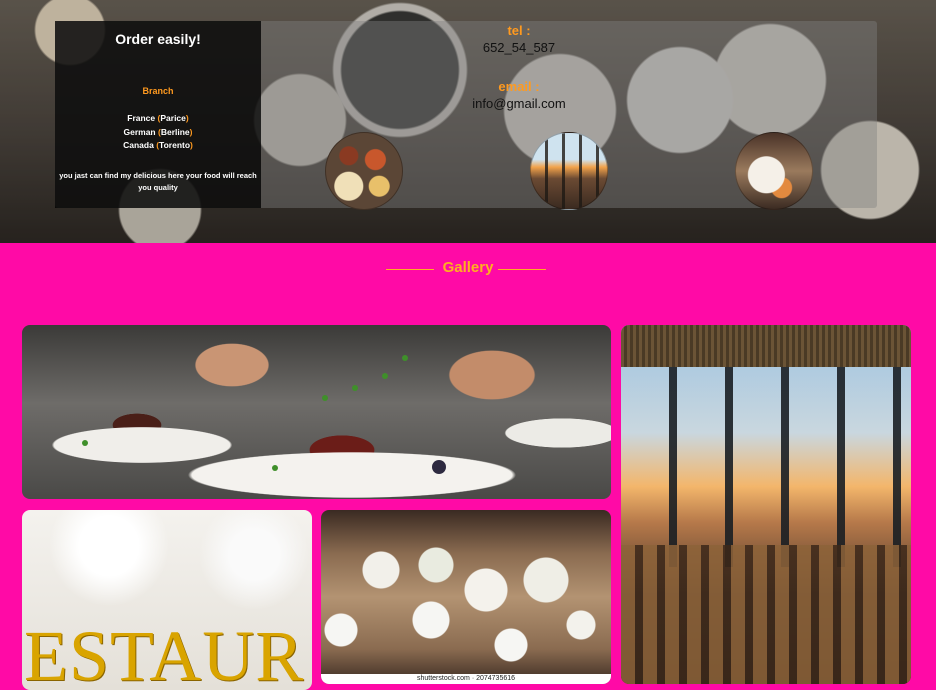 Image resolution: width=936 pixels, height=690 pixels. I want to click on dining-chairs, so click(766, 614).